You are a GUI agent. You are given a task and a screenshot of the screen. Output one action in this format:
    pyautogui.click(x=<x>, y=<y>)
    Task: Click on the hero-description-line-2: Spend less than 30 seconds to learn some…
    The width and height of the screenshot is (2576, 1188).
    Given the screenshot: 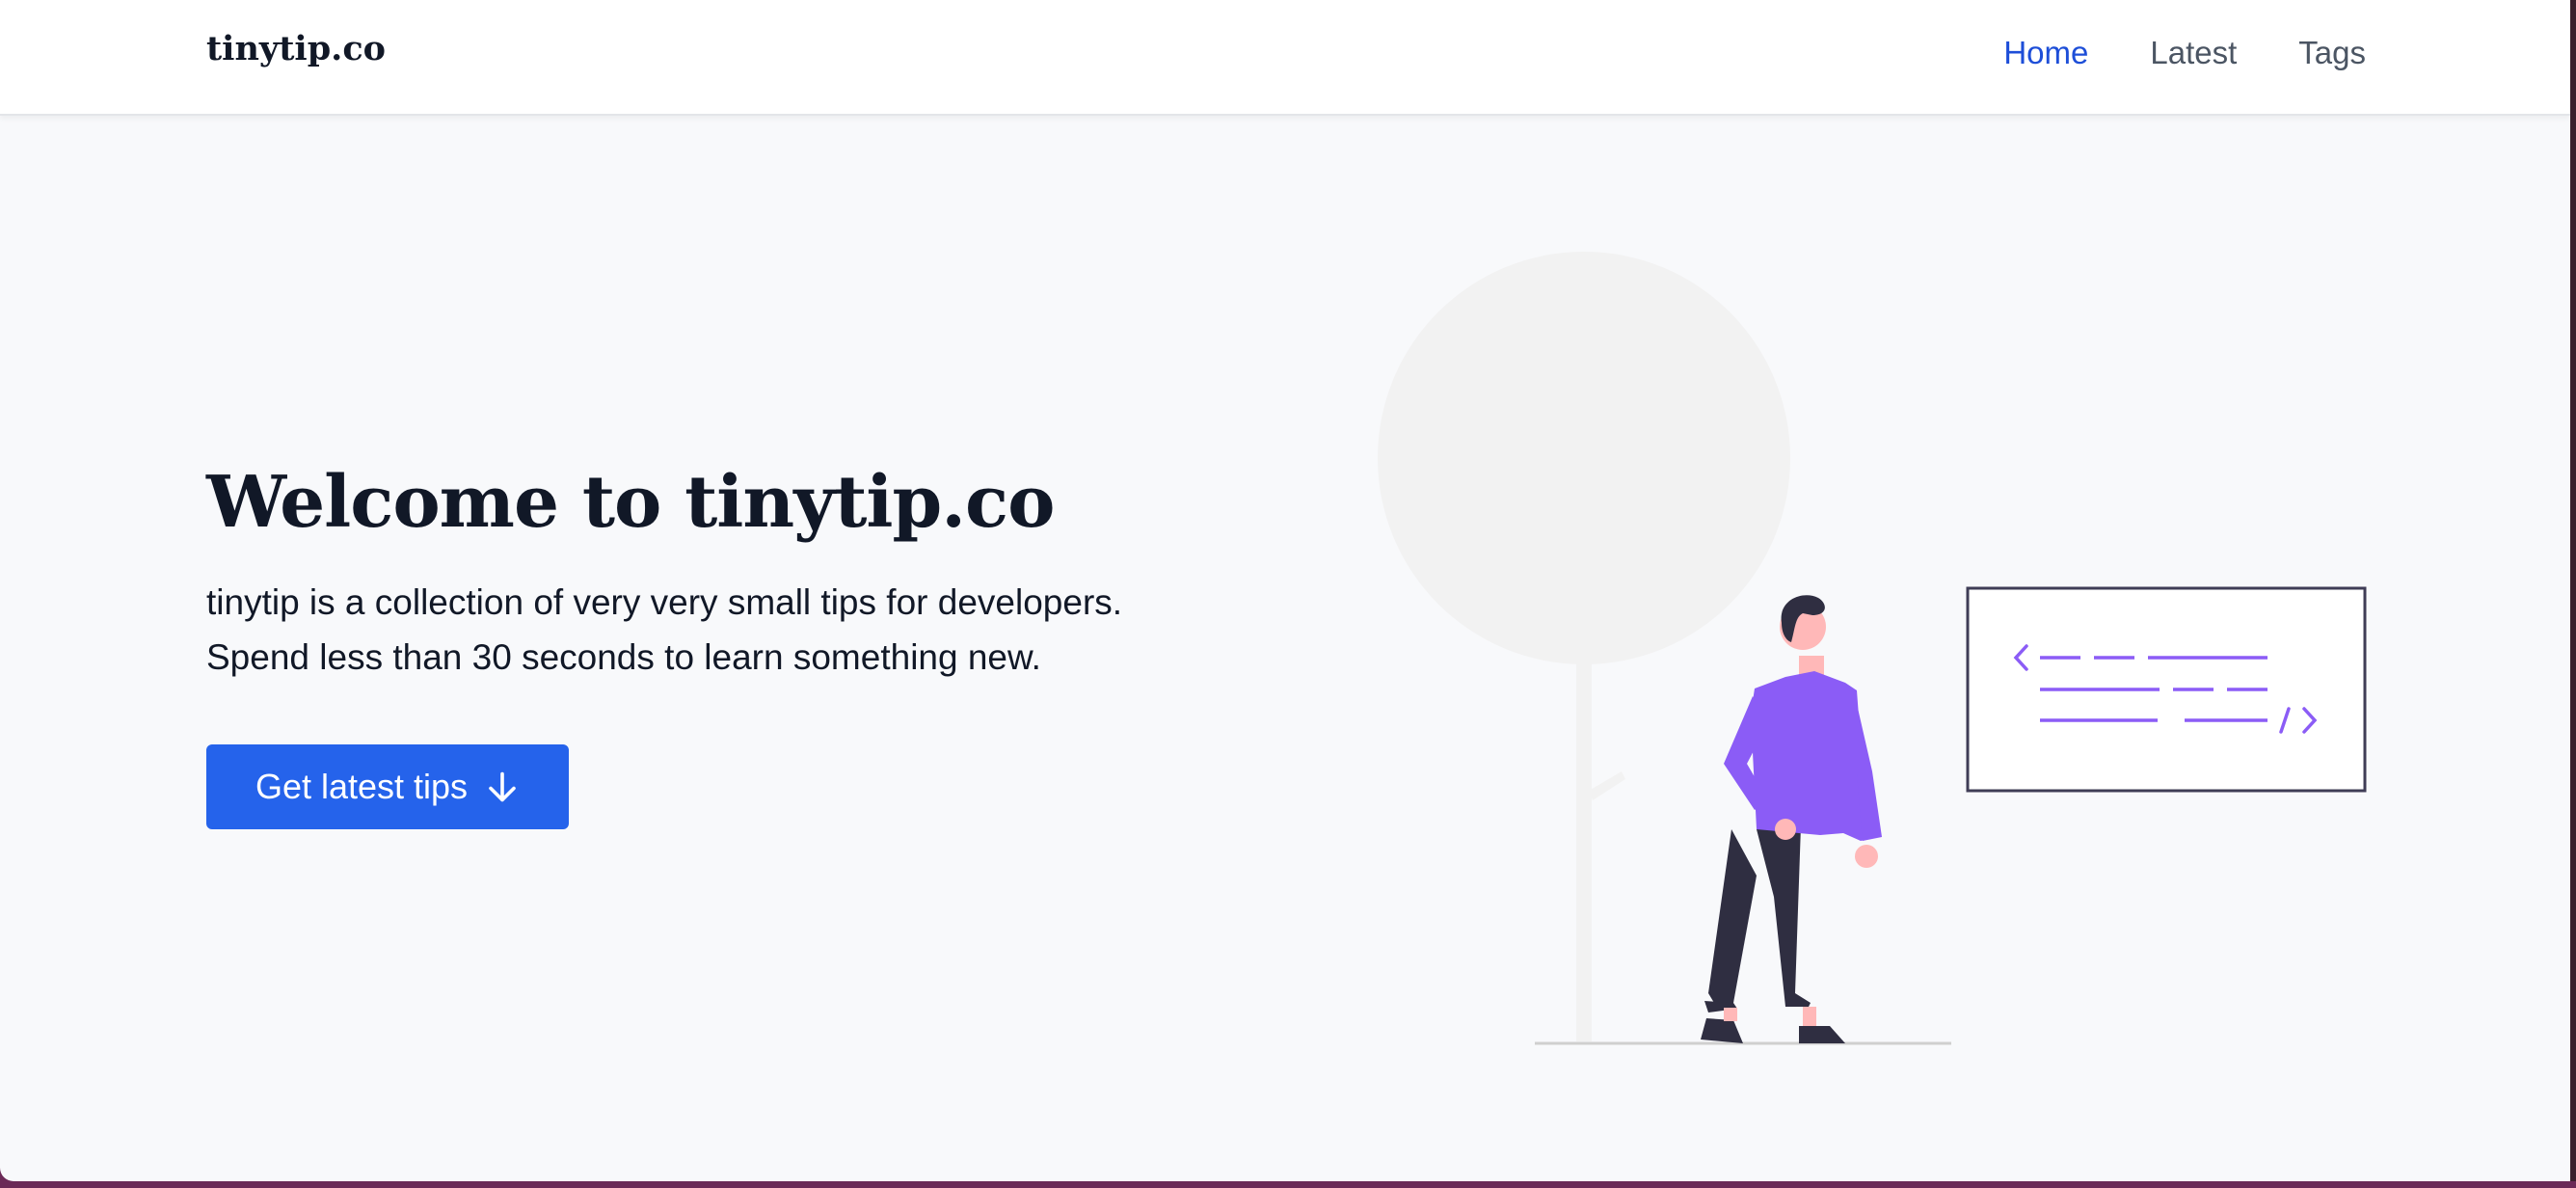 What is the action you would take?
    pyautogui.click(x=624, y=657)
    